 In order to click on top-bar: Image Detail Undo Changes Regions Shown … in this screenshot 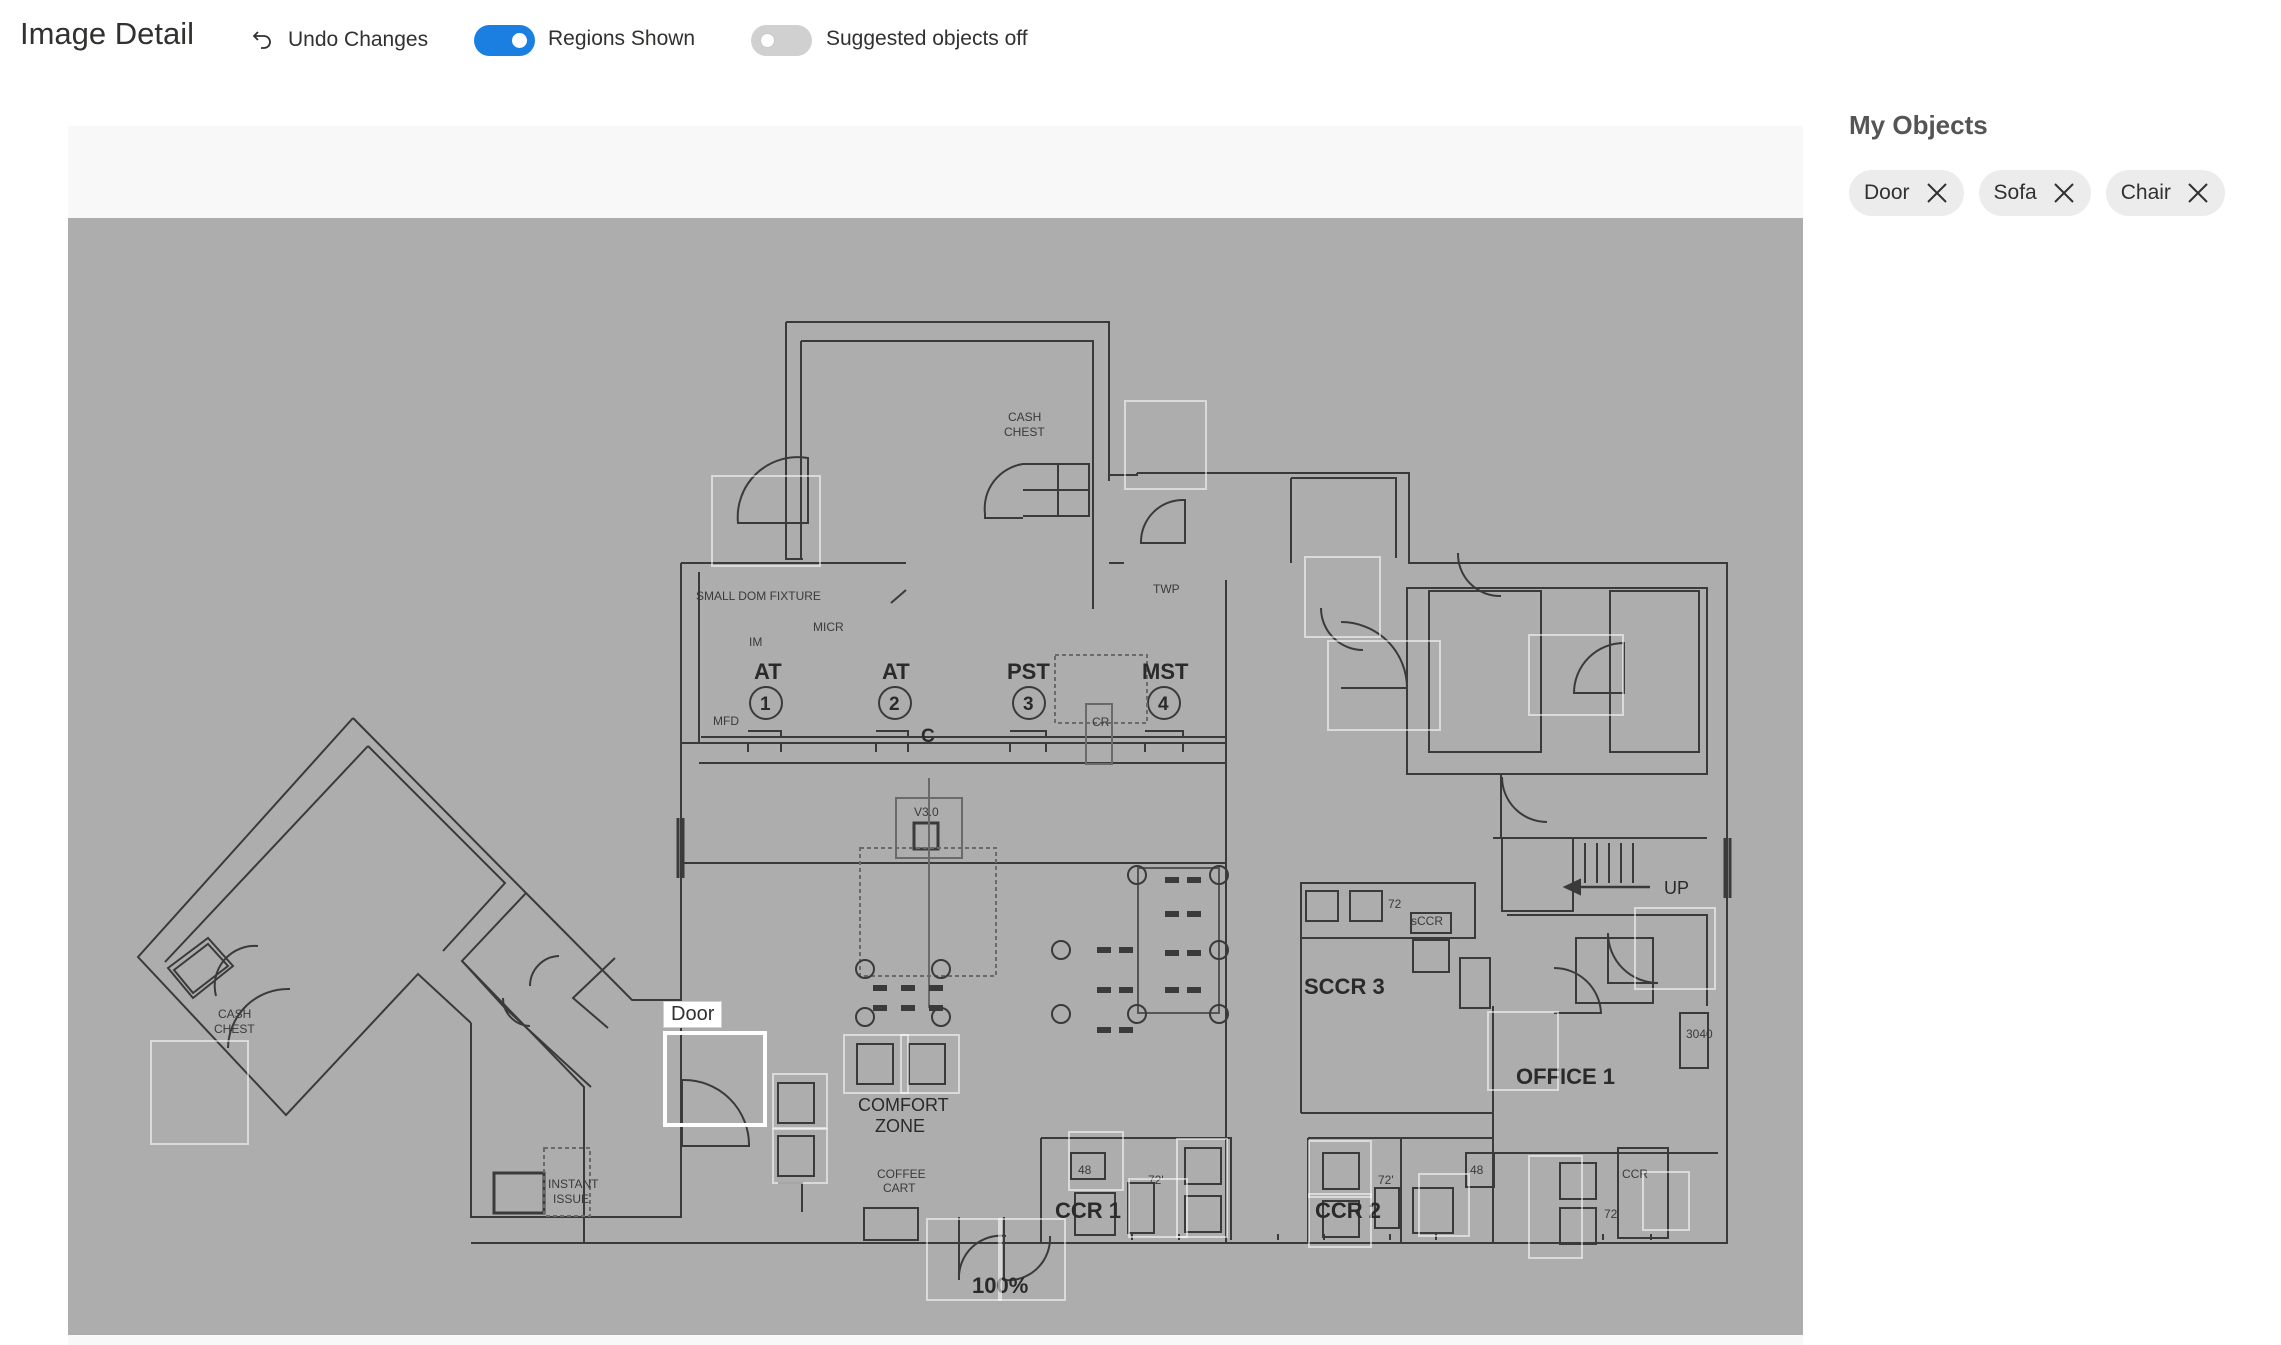, I will do `click(1140, 40)`.